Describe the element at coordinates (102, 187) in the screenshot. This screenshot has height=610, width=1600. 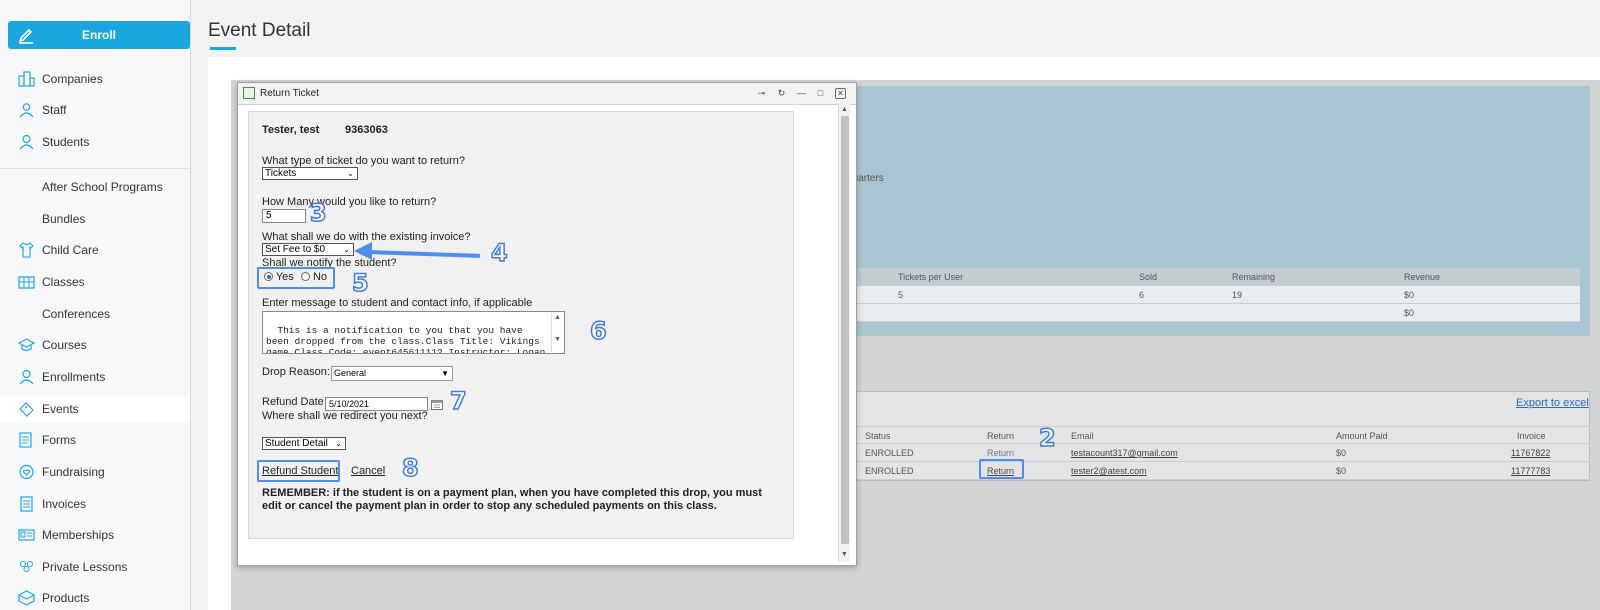
I see `sidebar-item-label: After School Programs` at that location.